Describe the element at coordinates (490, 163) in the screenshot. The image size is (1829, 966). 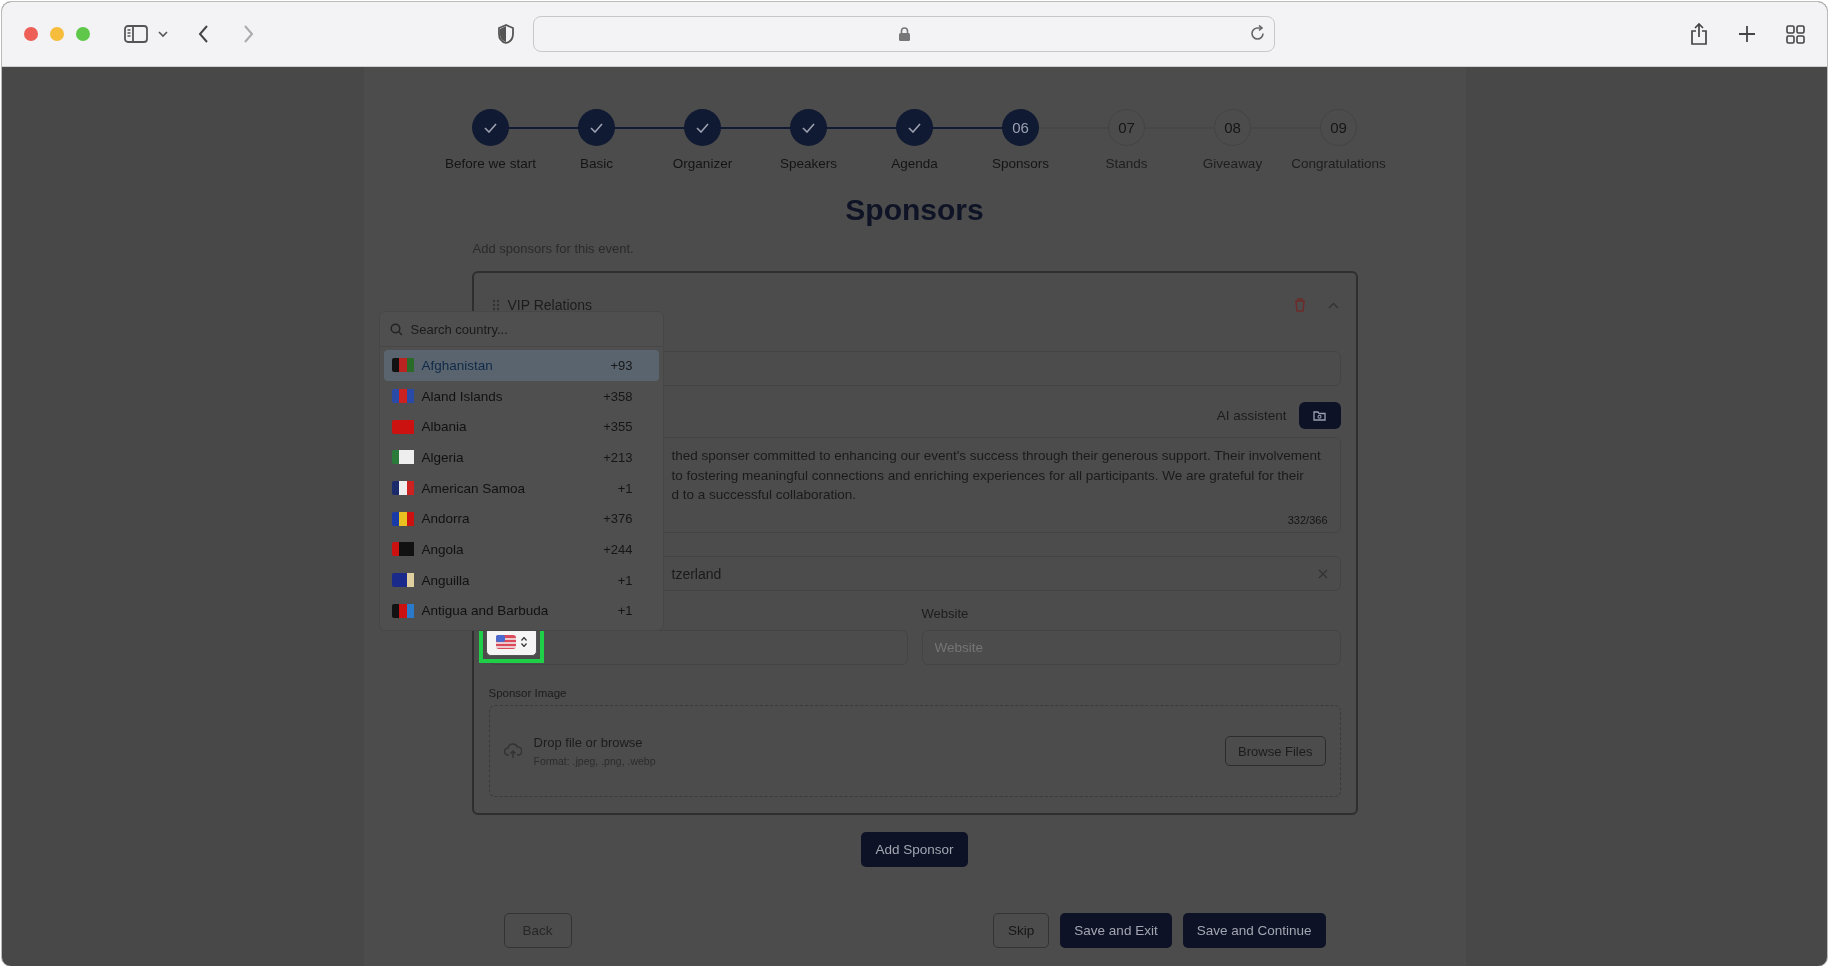
I see `step-label: Before we start` at that location.